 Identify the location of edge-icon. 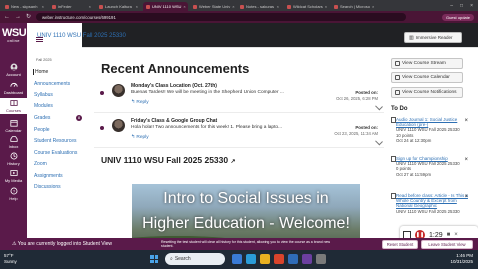
(251, 259).